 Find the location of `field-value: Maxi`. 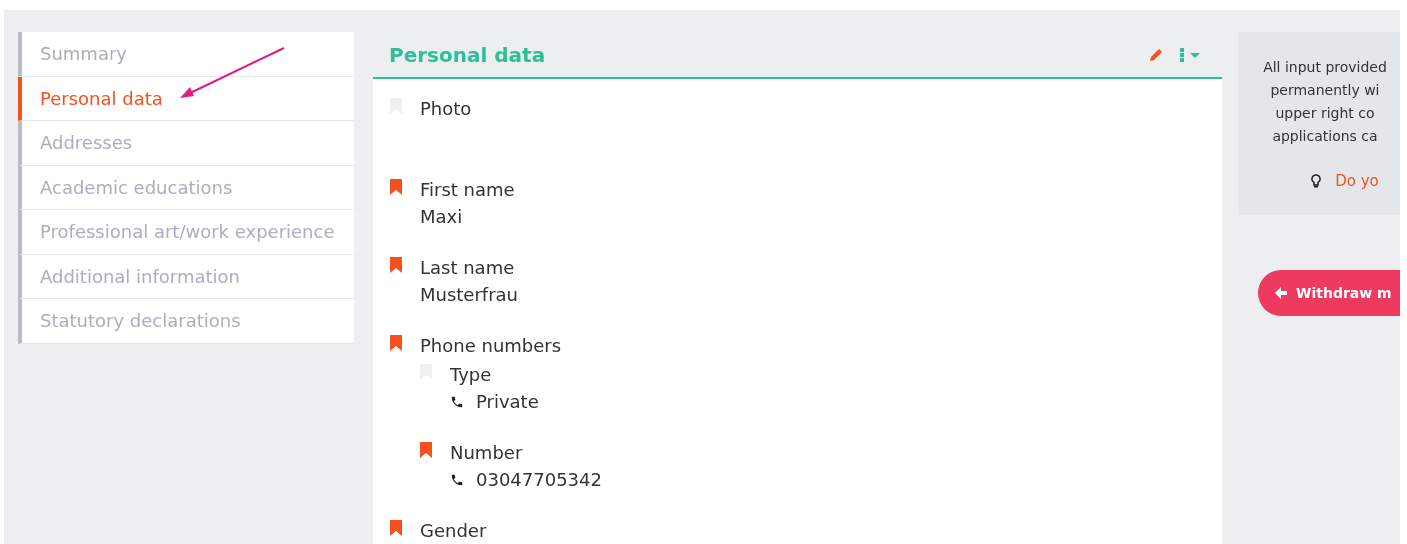

field-value: Maxi is located at coordinates (441, 217).